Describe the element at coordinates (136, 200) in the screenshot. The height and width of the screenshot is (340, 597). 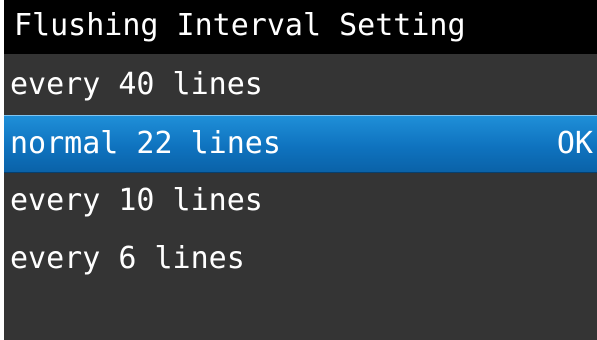
I see `option-label: every 10 lines` at that location.